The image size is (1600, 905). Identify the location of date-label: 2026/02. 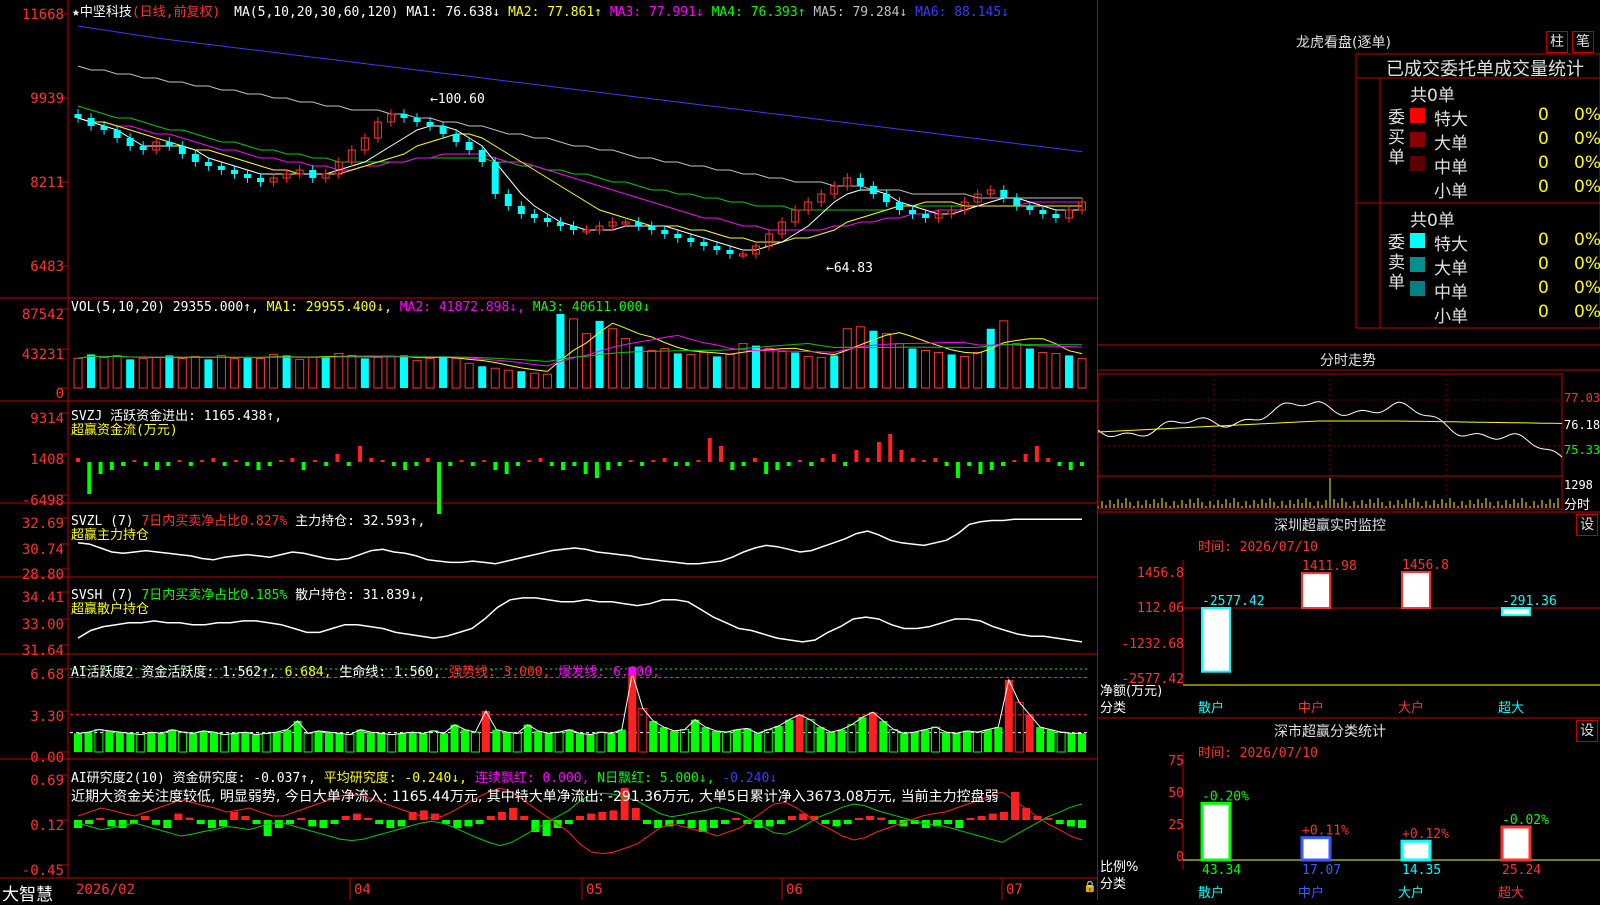
(106, 890).